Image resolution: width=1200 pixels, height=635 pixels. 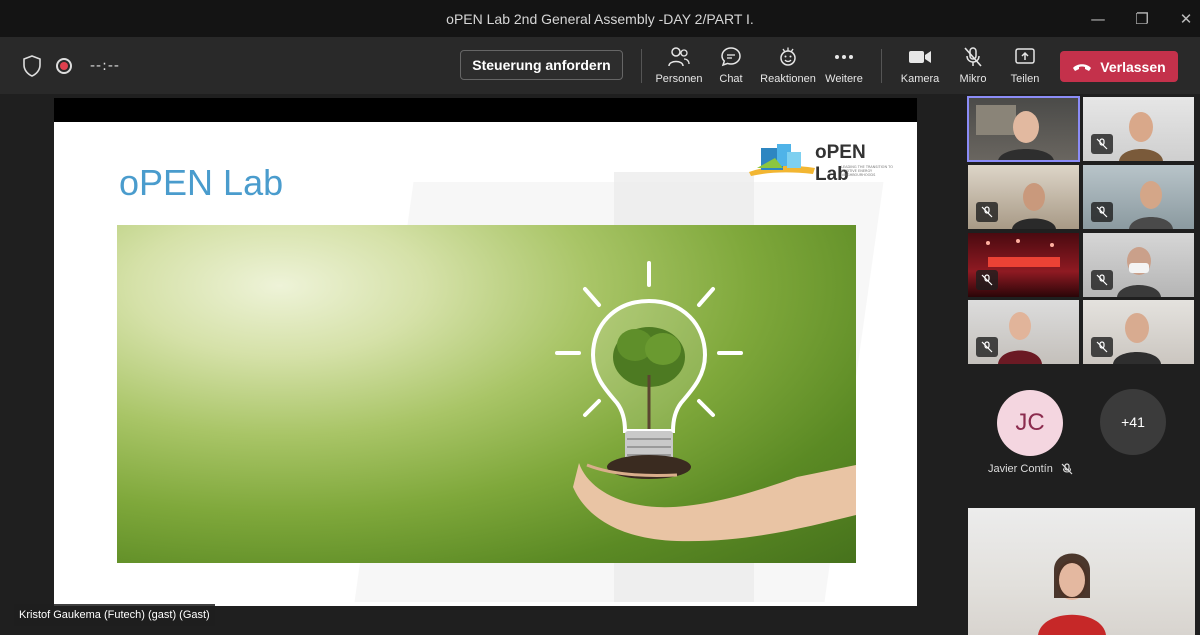 I want to click on slide-title: oPEN Lab, so click(x=201, y=182).